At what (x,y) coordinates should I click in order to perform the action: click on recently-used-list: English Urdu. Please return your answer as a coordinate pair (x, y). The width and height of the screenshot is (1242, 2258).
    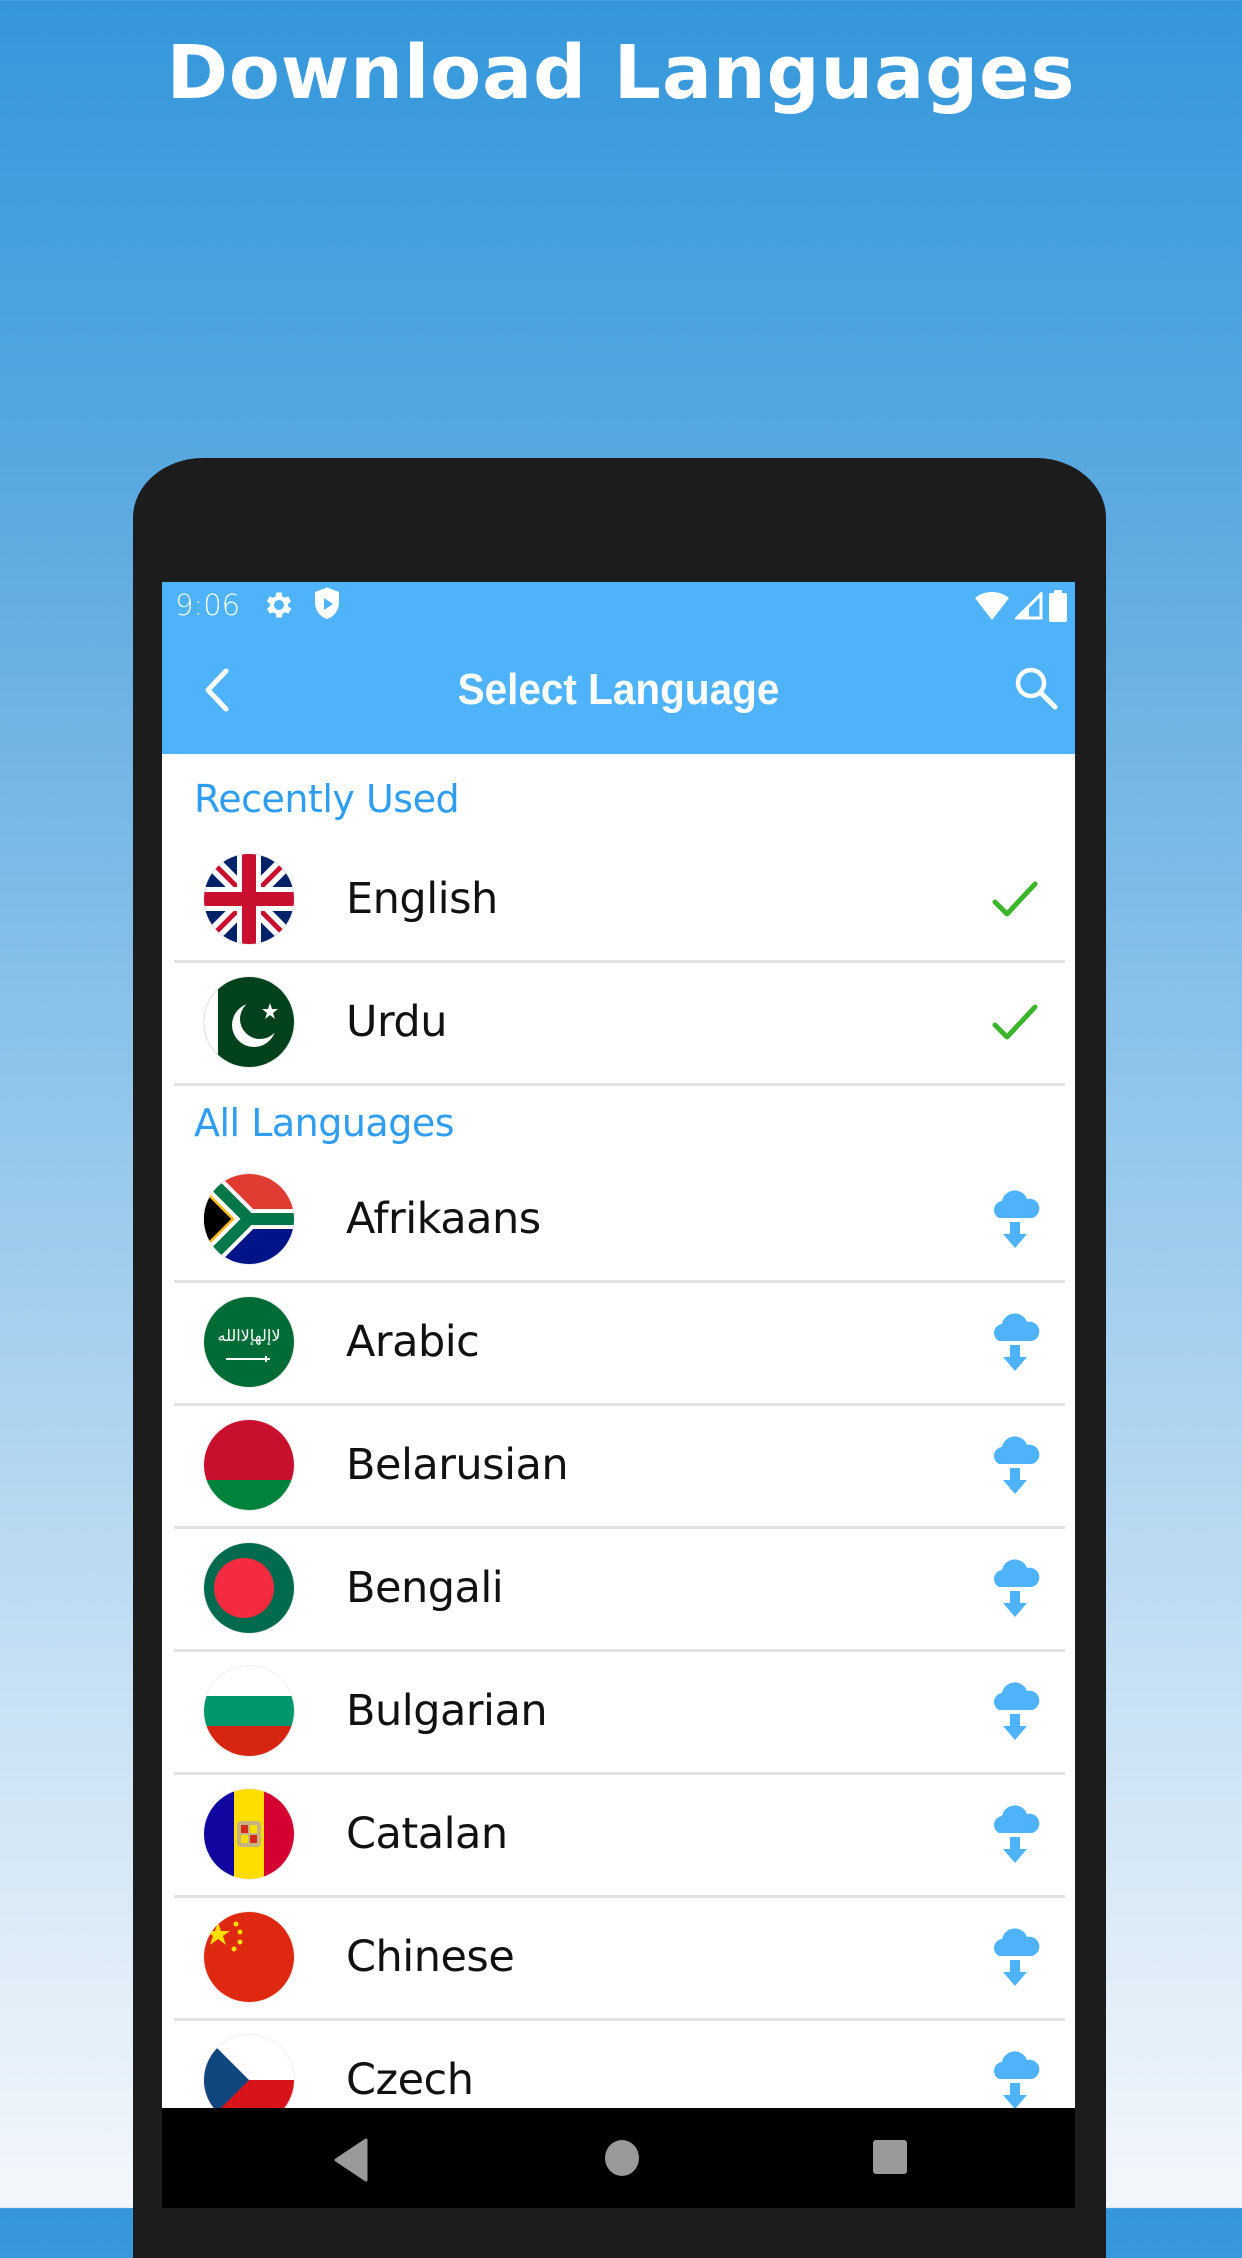
    Looking at the image, I should click on (618, 963).